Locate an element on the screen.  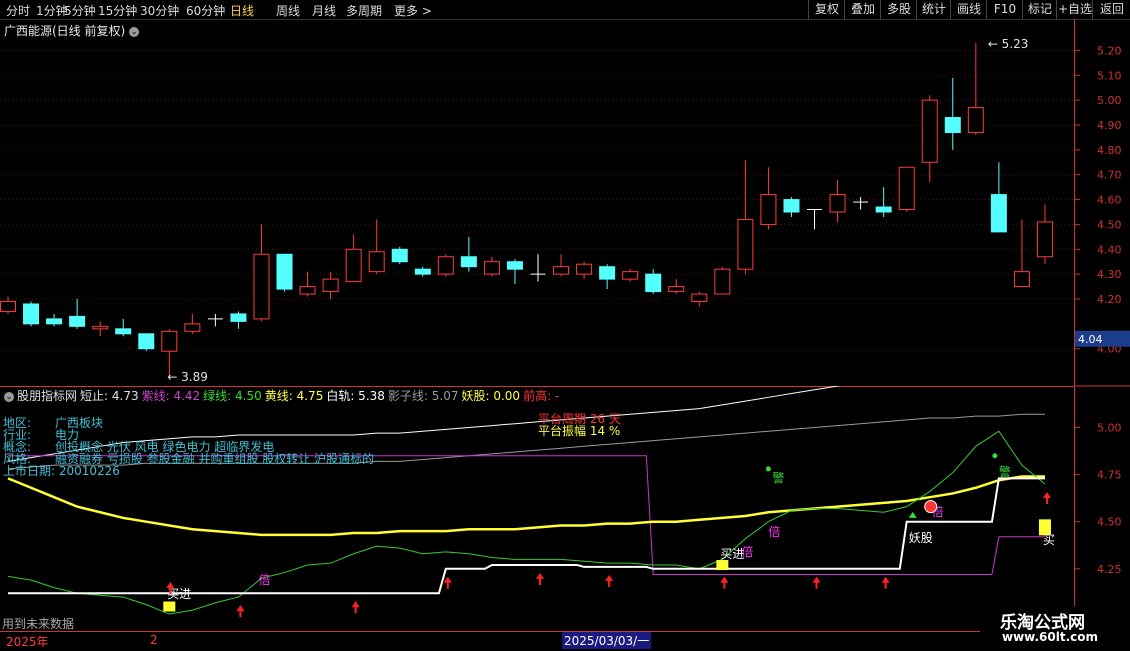
toolbar-tab-5: 60分钟 is located at coordinates (205, 10).